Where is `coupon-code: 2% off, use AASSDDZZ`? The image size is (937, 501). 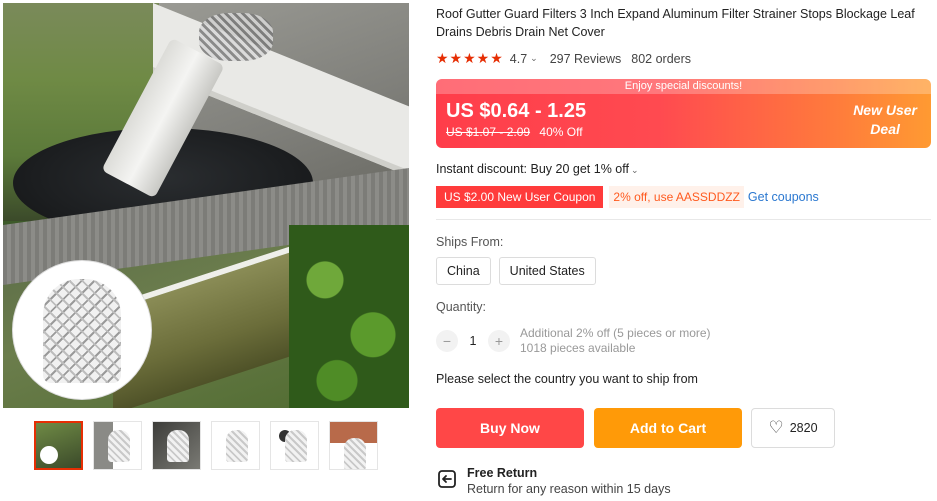 coupon-code: 2% off, use AASSDDZZ is located at coordinates (676, 197).